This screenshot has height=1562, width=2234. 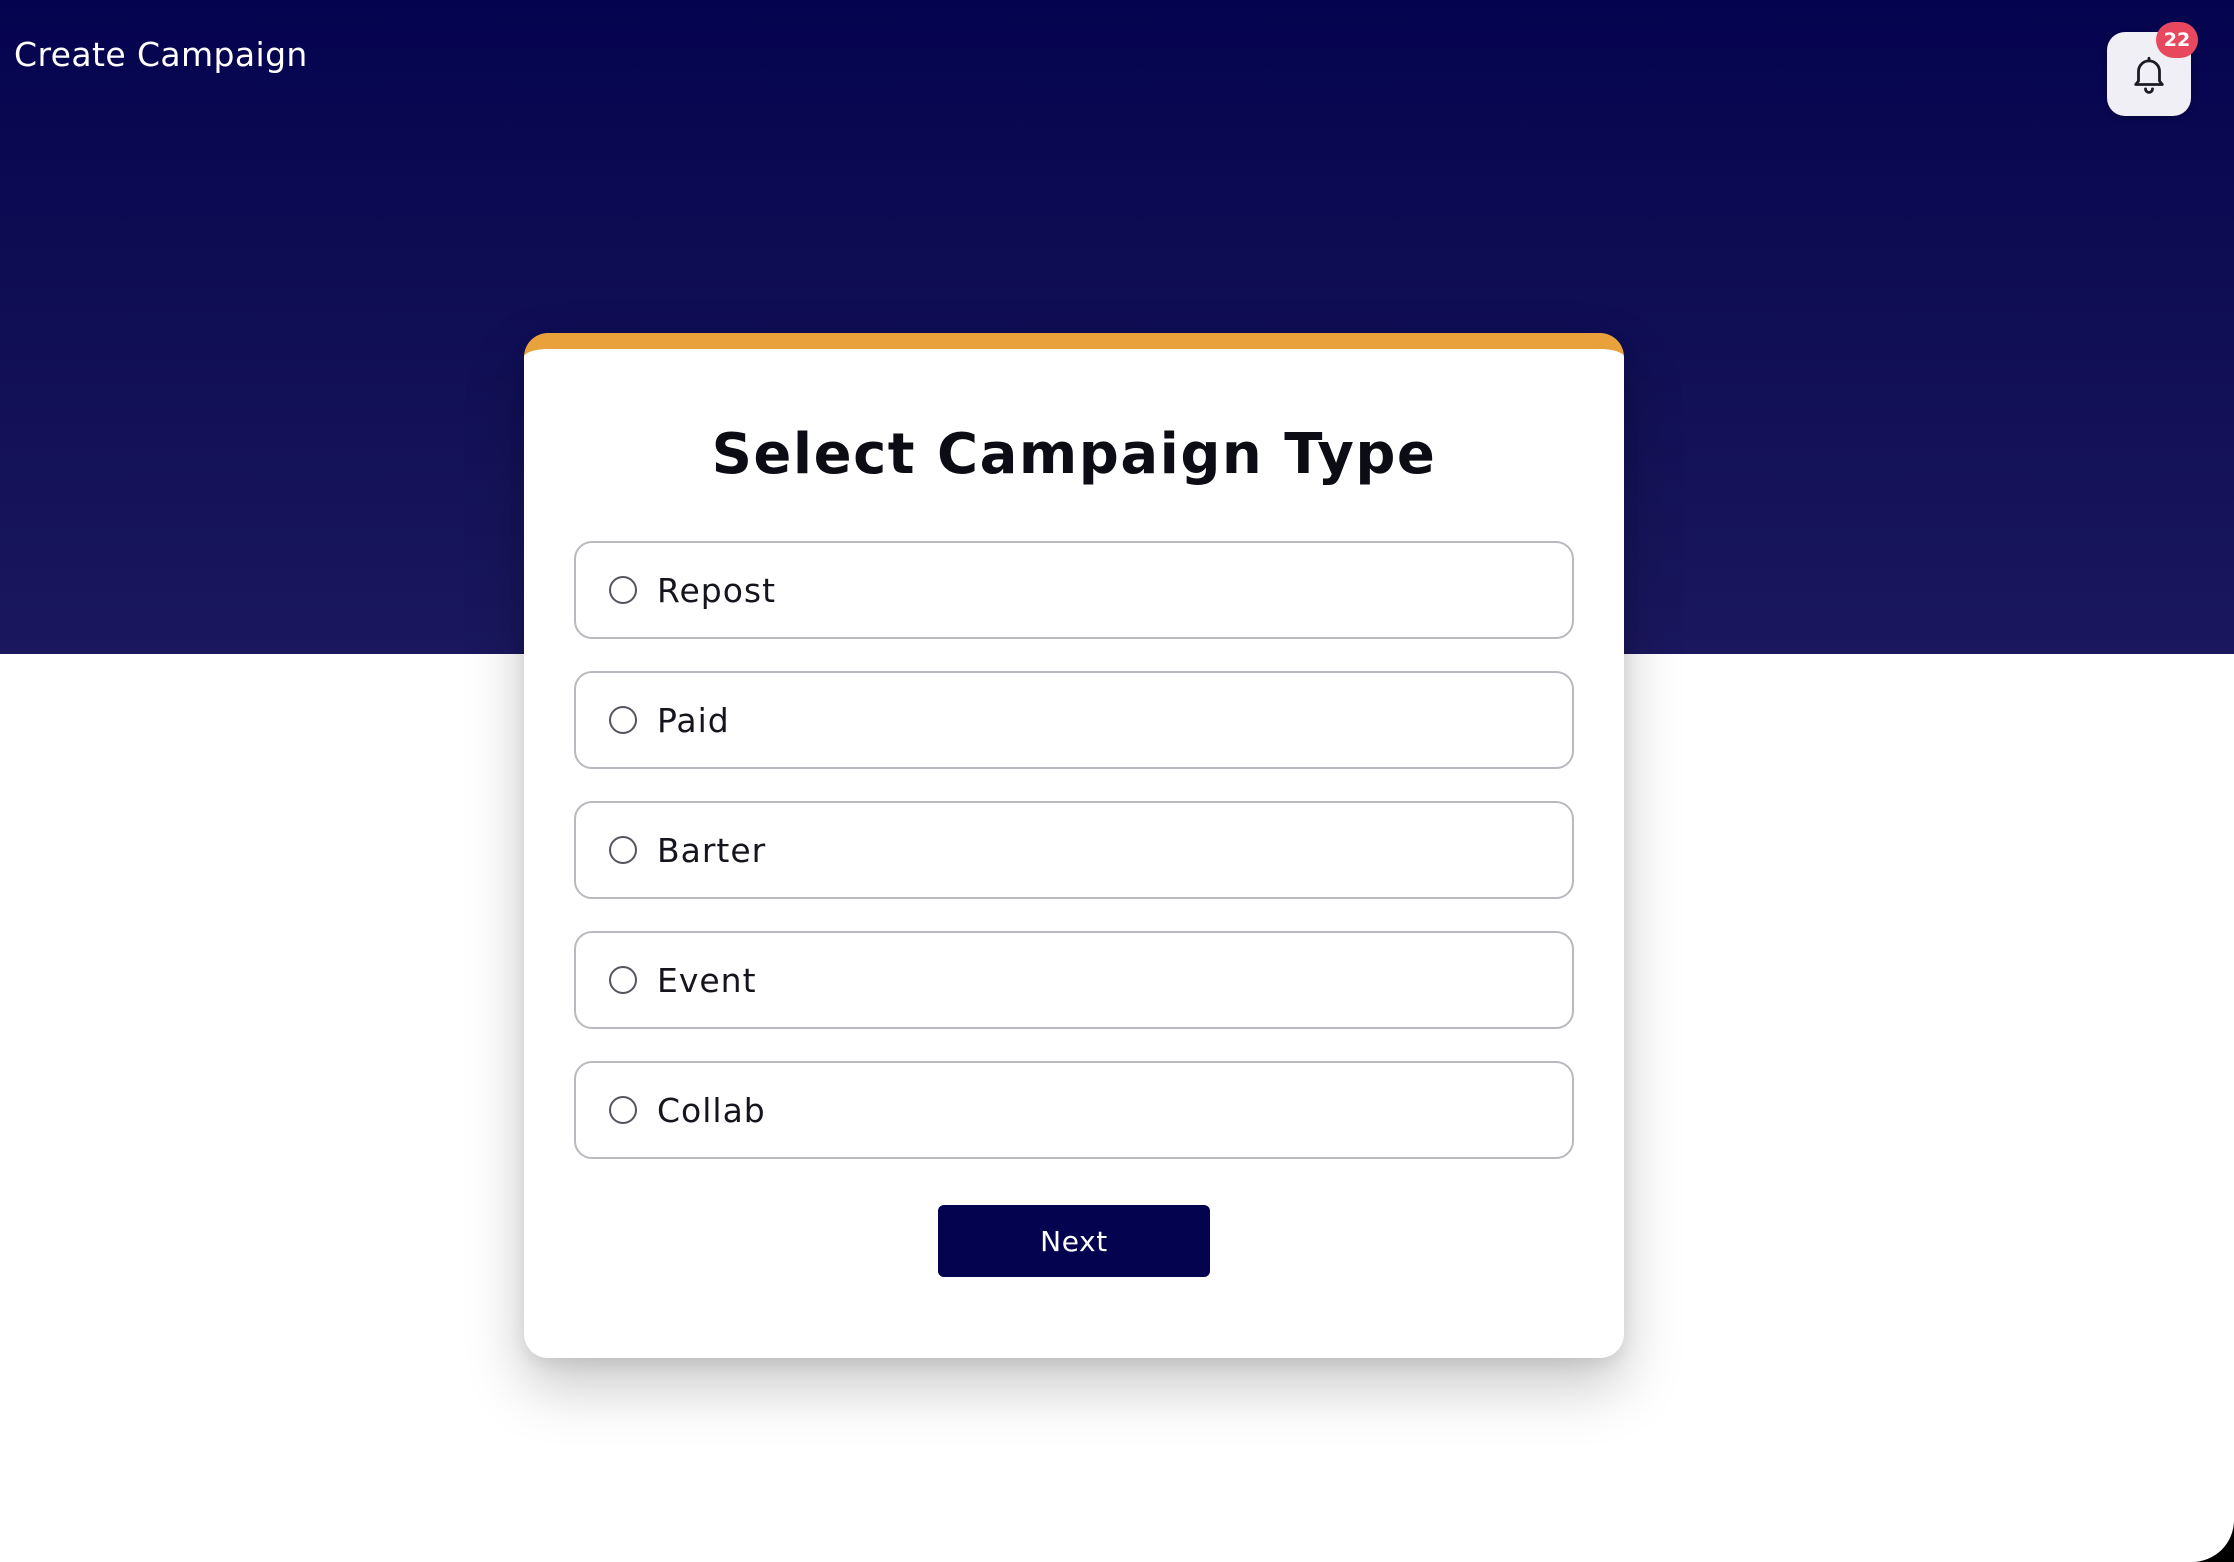 What do you see at coordinates (1074, 590) in the screenshot?
I see `option-repost: Repost` at bounding box center [1074, 590].